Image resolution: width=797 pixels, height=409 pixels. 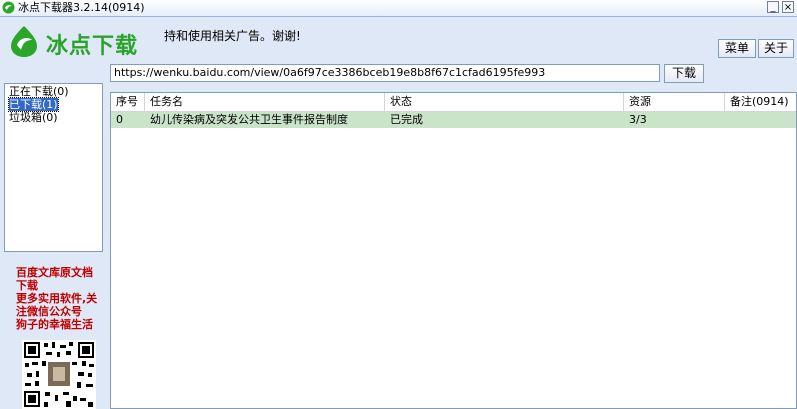 I want to click on title-bar: 冰点下载器3.2.14(0914) _ ×, so click(x=398, y=8).